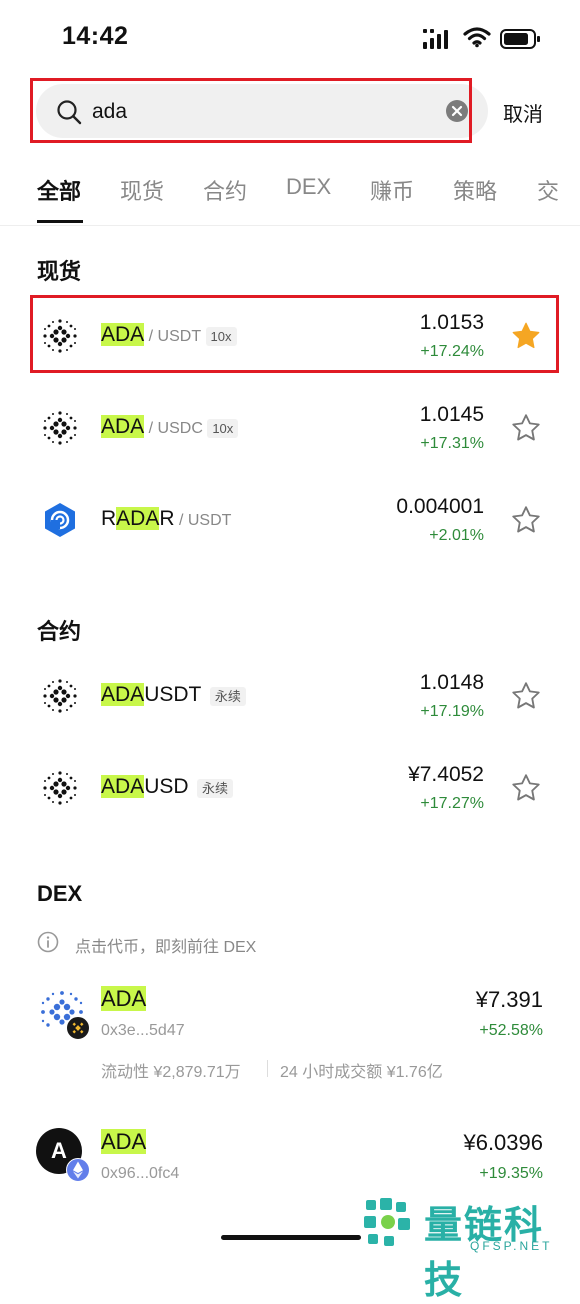 Image resolution: width=580 pixels, height=1304 pixels. I want to click on watermark-subtext: QFSP.NET, so click(511, 1246).